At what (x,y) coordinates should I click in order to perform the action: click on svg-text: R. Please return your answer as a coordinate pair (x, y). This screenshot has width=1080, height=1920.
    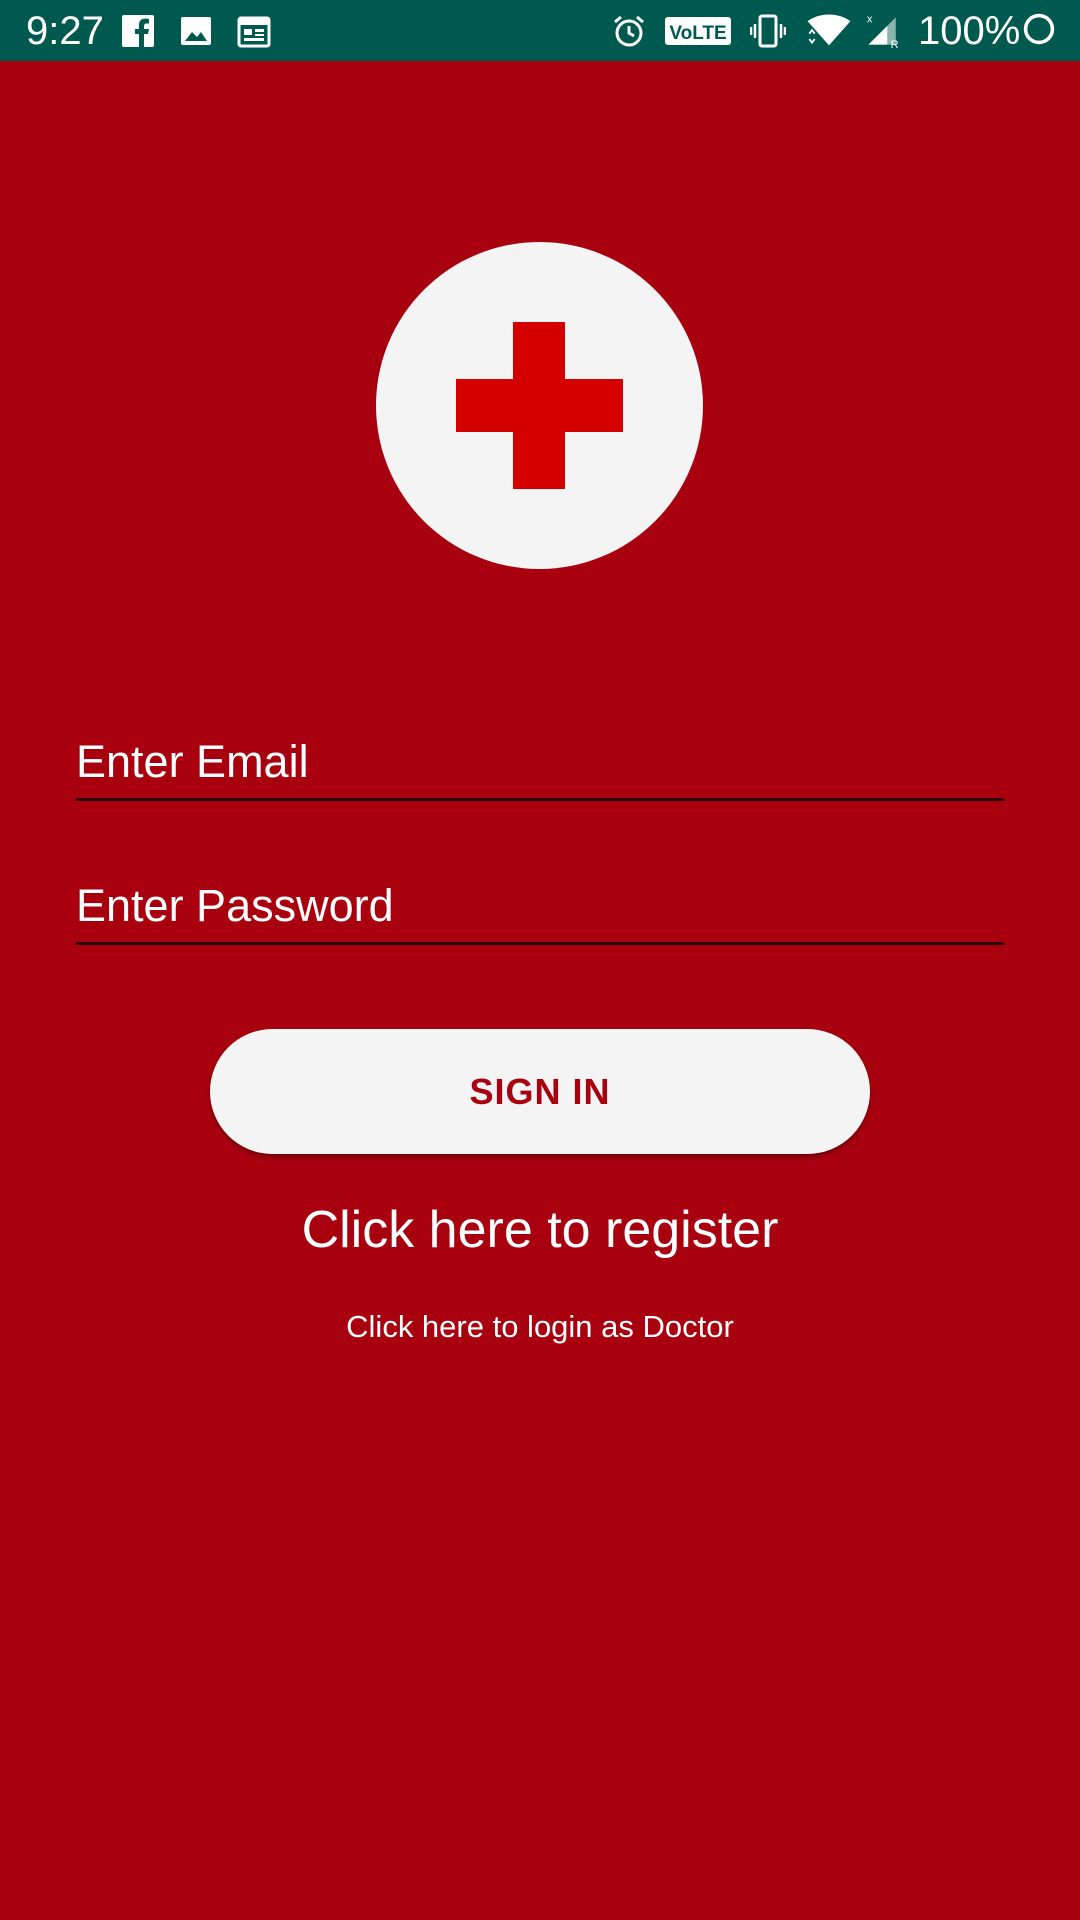
    Looking at the image, I should click on (895, 43).